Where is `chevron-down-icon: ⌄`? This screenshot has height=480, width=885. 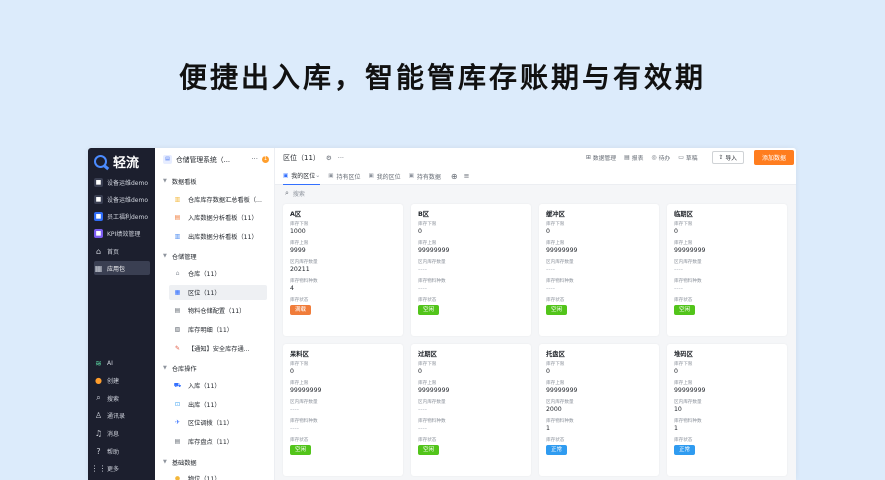
chevron-down-icon: ⌄ is located at coordinates (317, 175).